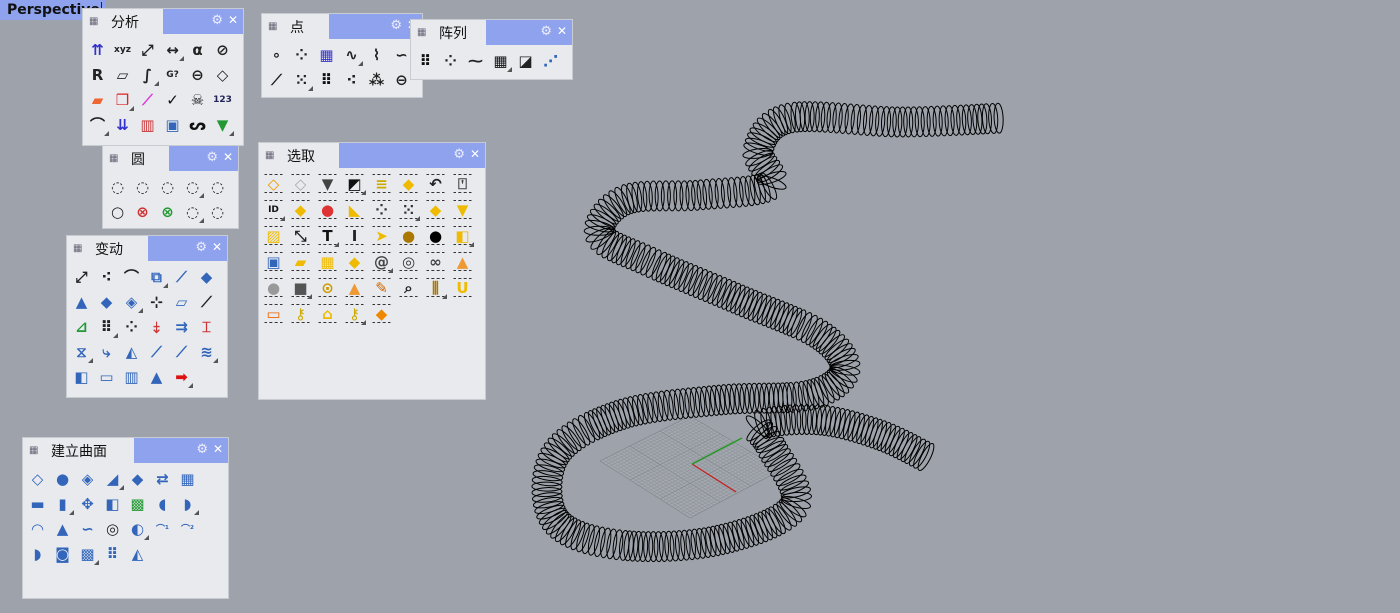  What do you see at coordinates (122, 99) in the screenshot?
I see `curvature-analysis-icon: ❒` at bounding box center [122, 99].